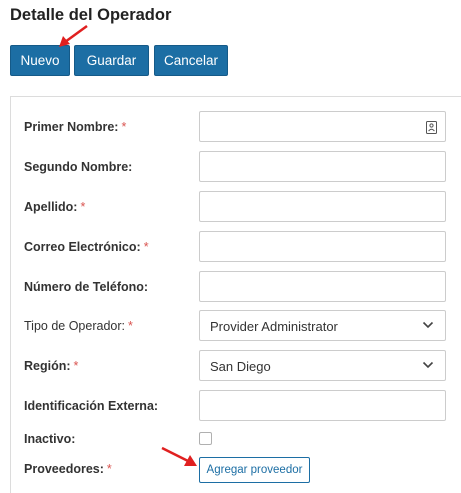 Image resolution: width=461 pixels, height=493 pixels. Describe the element at coordinates (322, 206) in the screenshot. I see `last-name-input` at that location.